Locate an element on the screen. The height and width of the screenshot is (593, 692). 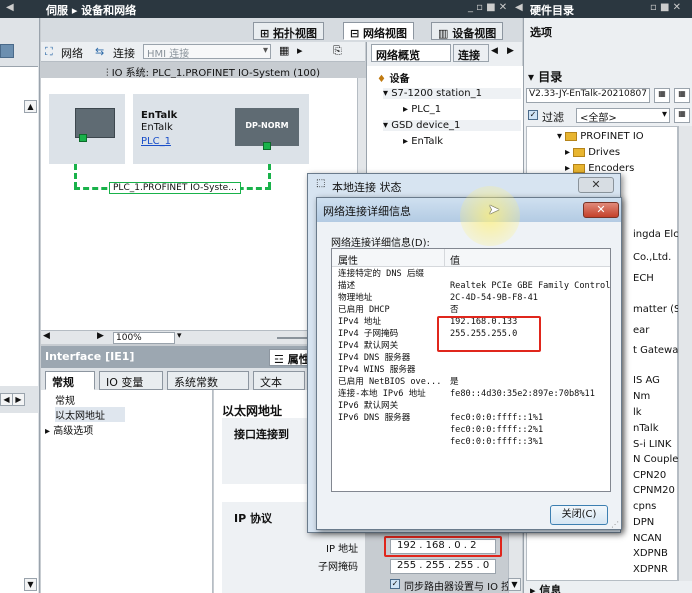
nav-advanced: ▸ 高级选项 is located at coordinates (69, 429).